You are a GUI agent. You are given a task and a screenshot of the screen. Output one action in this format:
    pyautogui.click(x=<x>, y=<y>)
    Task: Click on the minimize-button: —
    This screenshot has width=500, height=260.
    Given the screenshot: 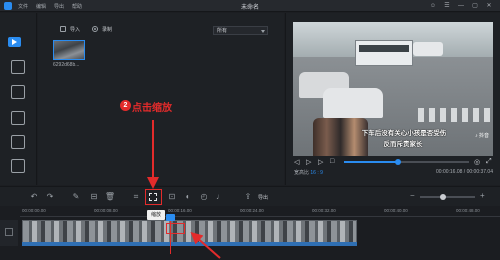 What is the action you would take?
    pyautogui.click(x=461, y=6)
    